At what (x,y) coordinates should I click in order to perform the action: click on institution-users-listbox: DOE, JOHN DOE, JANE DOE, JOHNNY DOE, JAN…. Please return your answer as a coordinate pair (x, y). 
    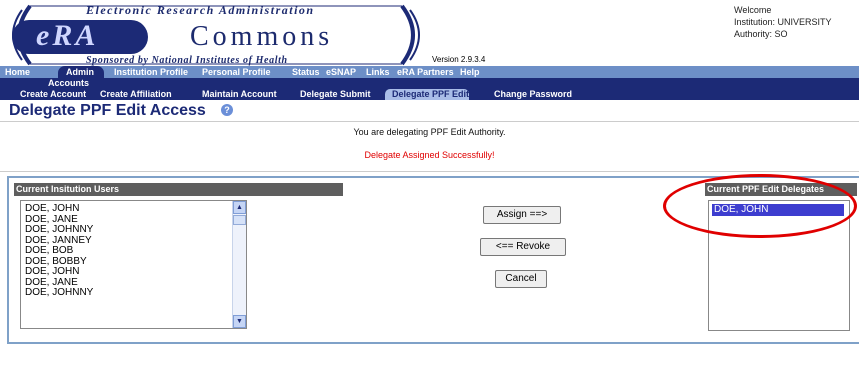
    Looking at the image, I should click on (133, 264).